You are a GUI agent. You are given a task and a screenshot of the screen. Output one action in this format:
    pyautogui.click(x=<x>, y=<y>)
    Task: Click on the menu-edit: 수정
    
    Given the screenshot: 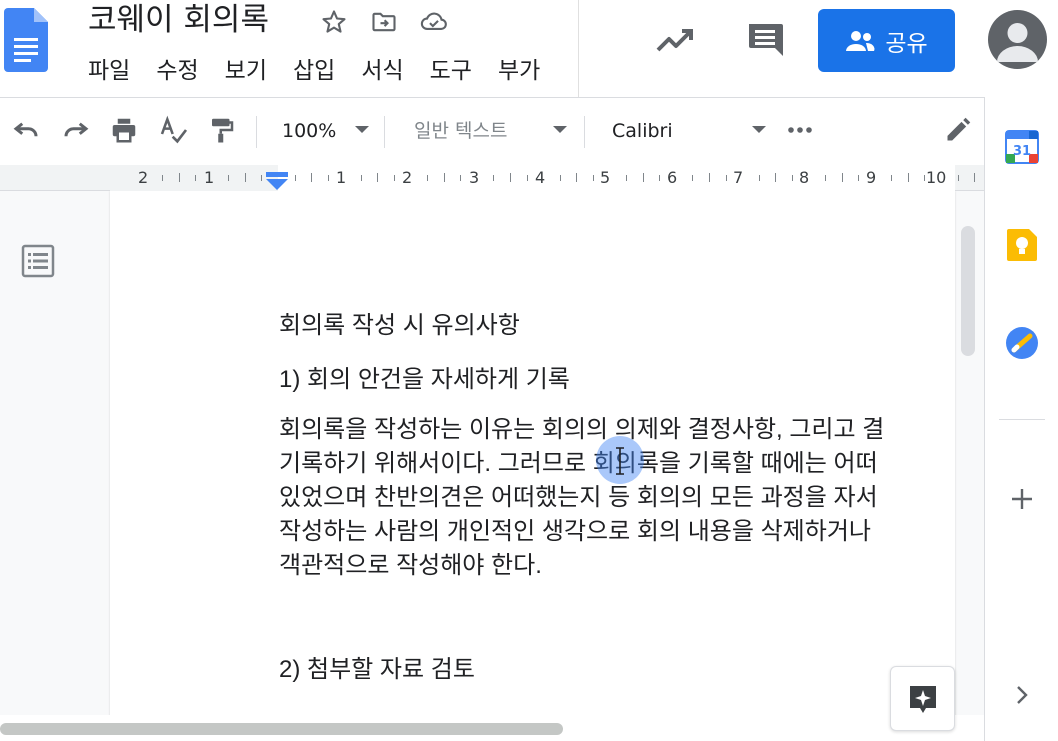 What is the action you would take?
    pyautogui.click(x=177, y=71)
    